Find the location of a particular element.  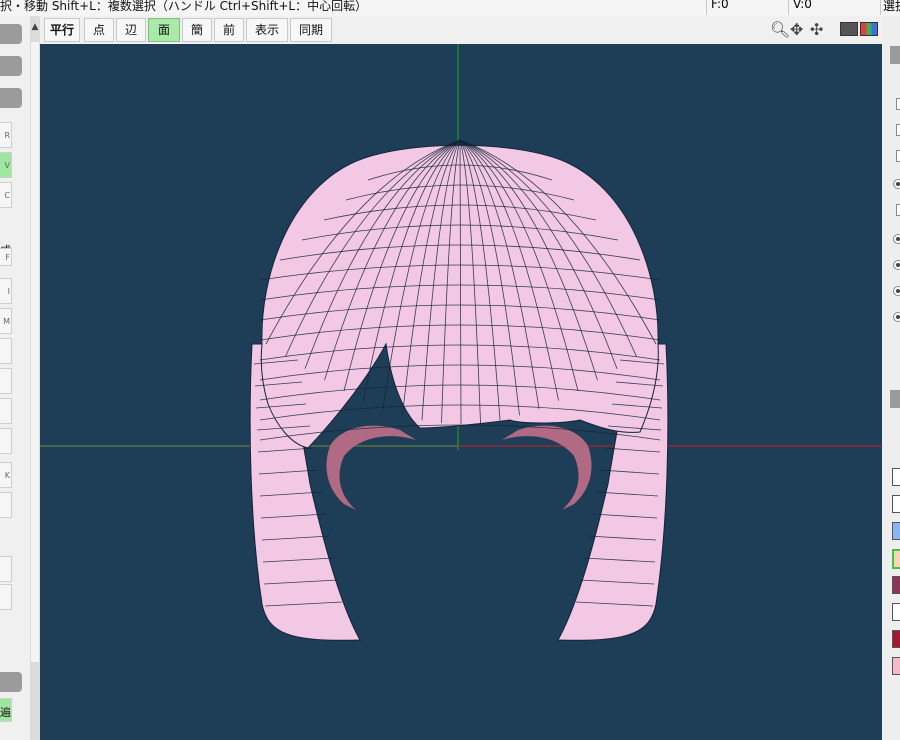

status-face-count: F:0 is located at coordinates (747, 7).